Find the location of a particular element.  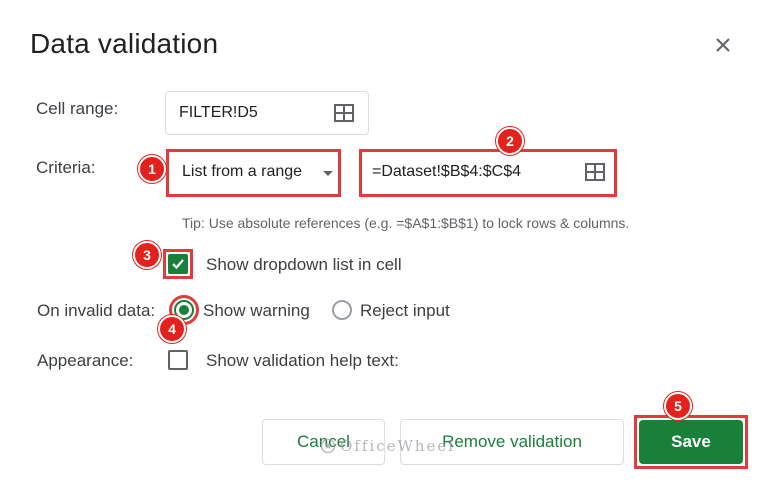

criteria-range-field: =Dataset!$B$4:$C$4 is located at coordinates (487, 173).